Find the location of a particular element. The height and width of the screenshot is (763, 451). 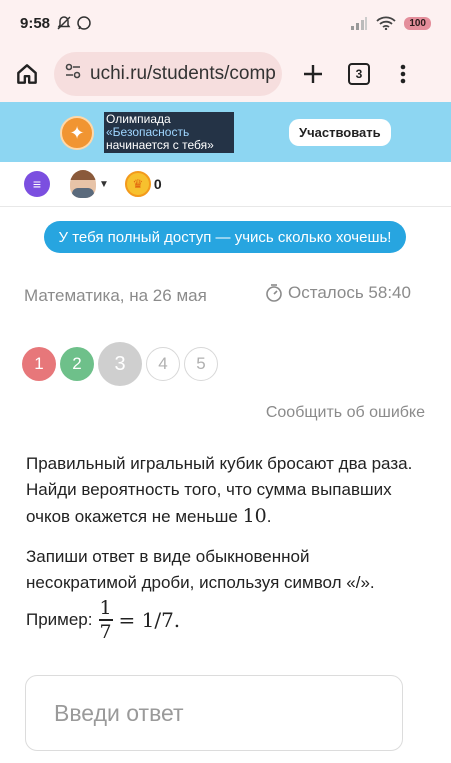

new-tab-button is located at coordinates (313, 74).